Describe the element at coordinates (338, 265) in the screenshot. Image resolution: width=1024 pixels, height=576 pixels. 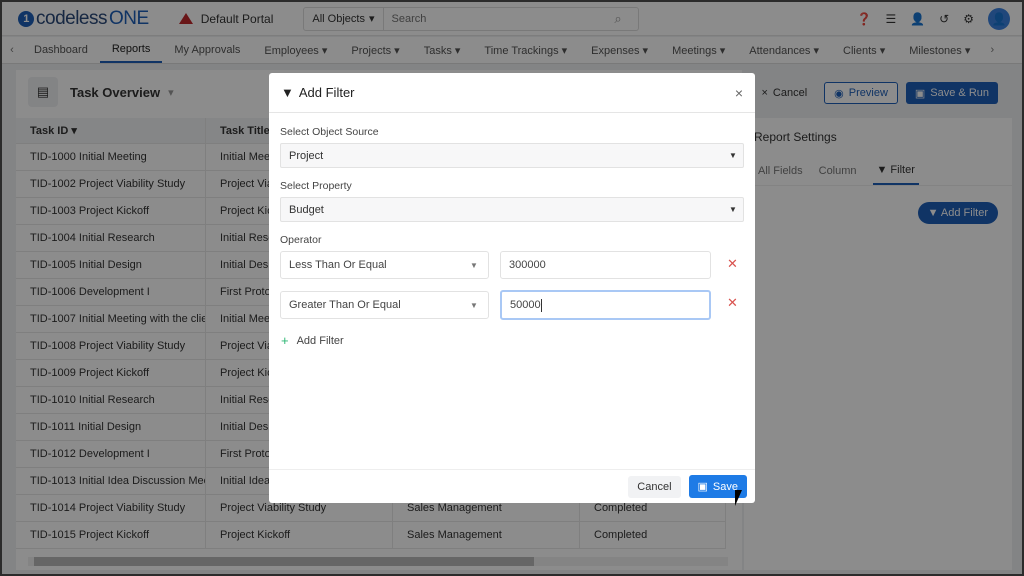
I see `operator-value: Less Than Or Equal` at that location.